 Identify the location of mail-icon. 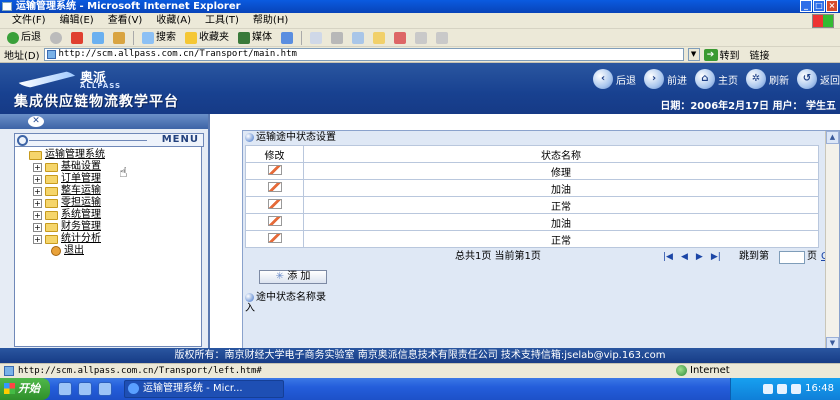
(316, 37).